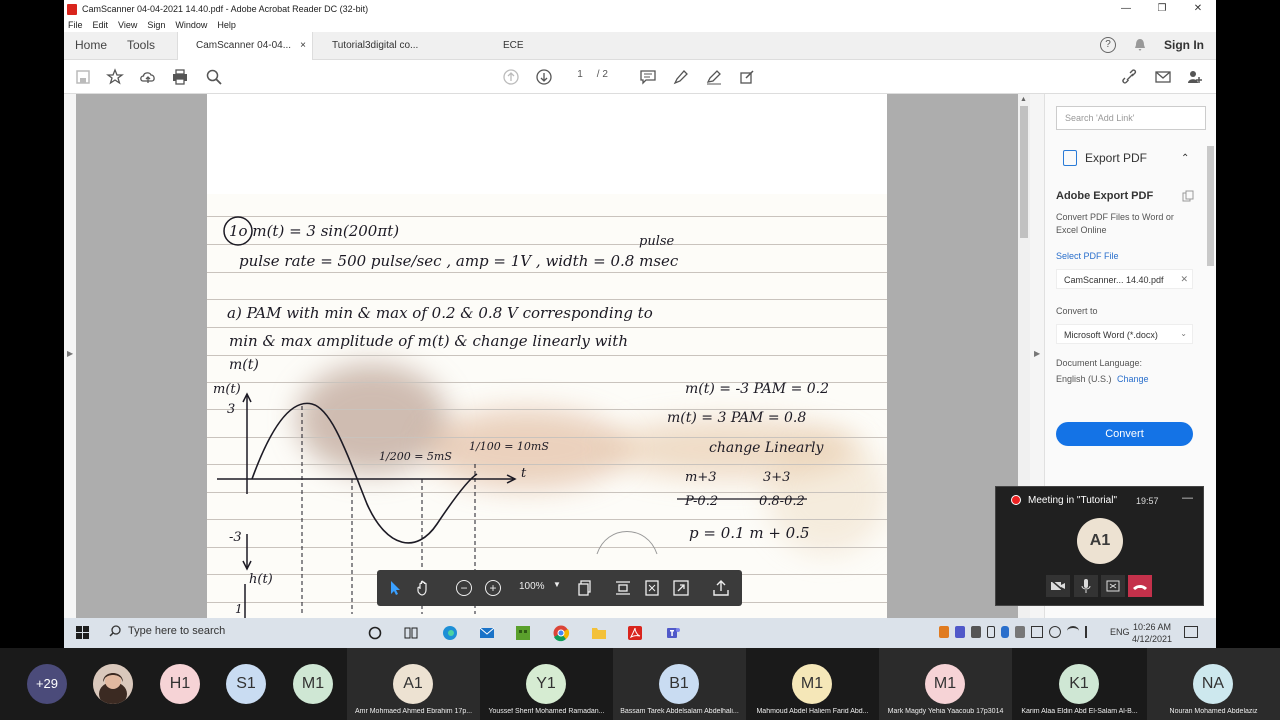 Image resolution: width=1280 pixels, height=720 pixels. I want to click on edge-browser-icon, so click(450, 633).